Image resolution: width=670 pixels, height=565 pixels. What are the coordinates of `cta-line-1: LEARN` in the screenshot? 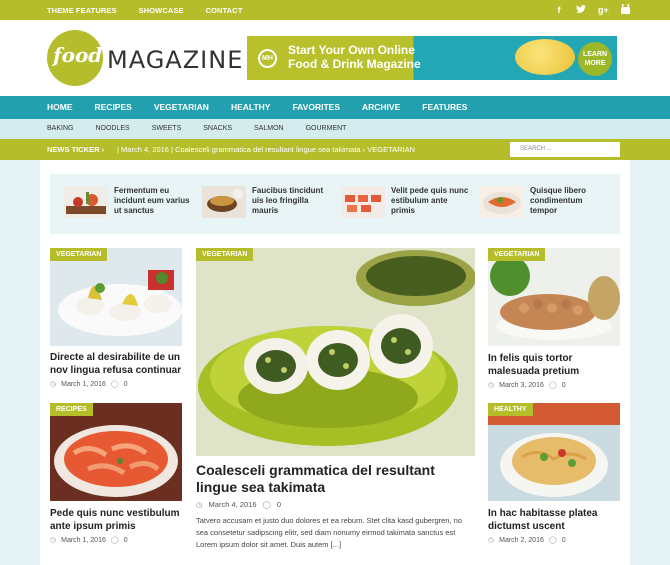 It's located at (595, 54).